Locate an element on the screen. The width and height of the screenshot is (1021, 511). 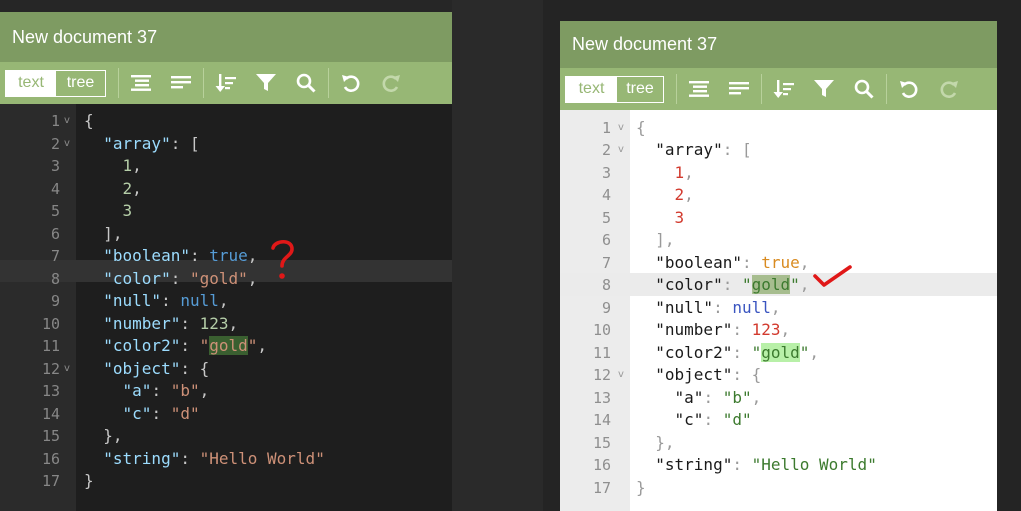
left-title-bar: New document 37 is located at coordinates (226, 37).